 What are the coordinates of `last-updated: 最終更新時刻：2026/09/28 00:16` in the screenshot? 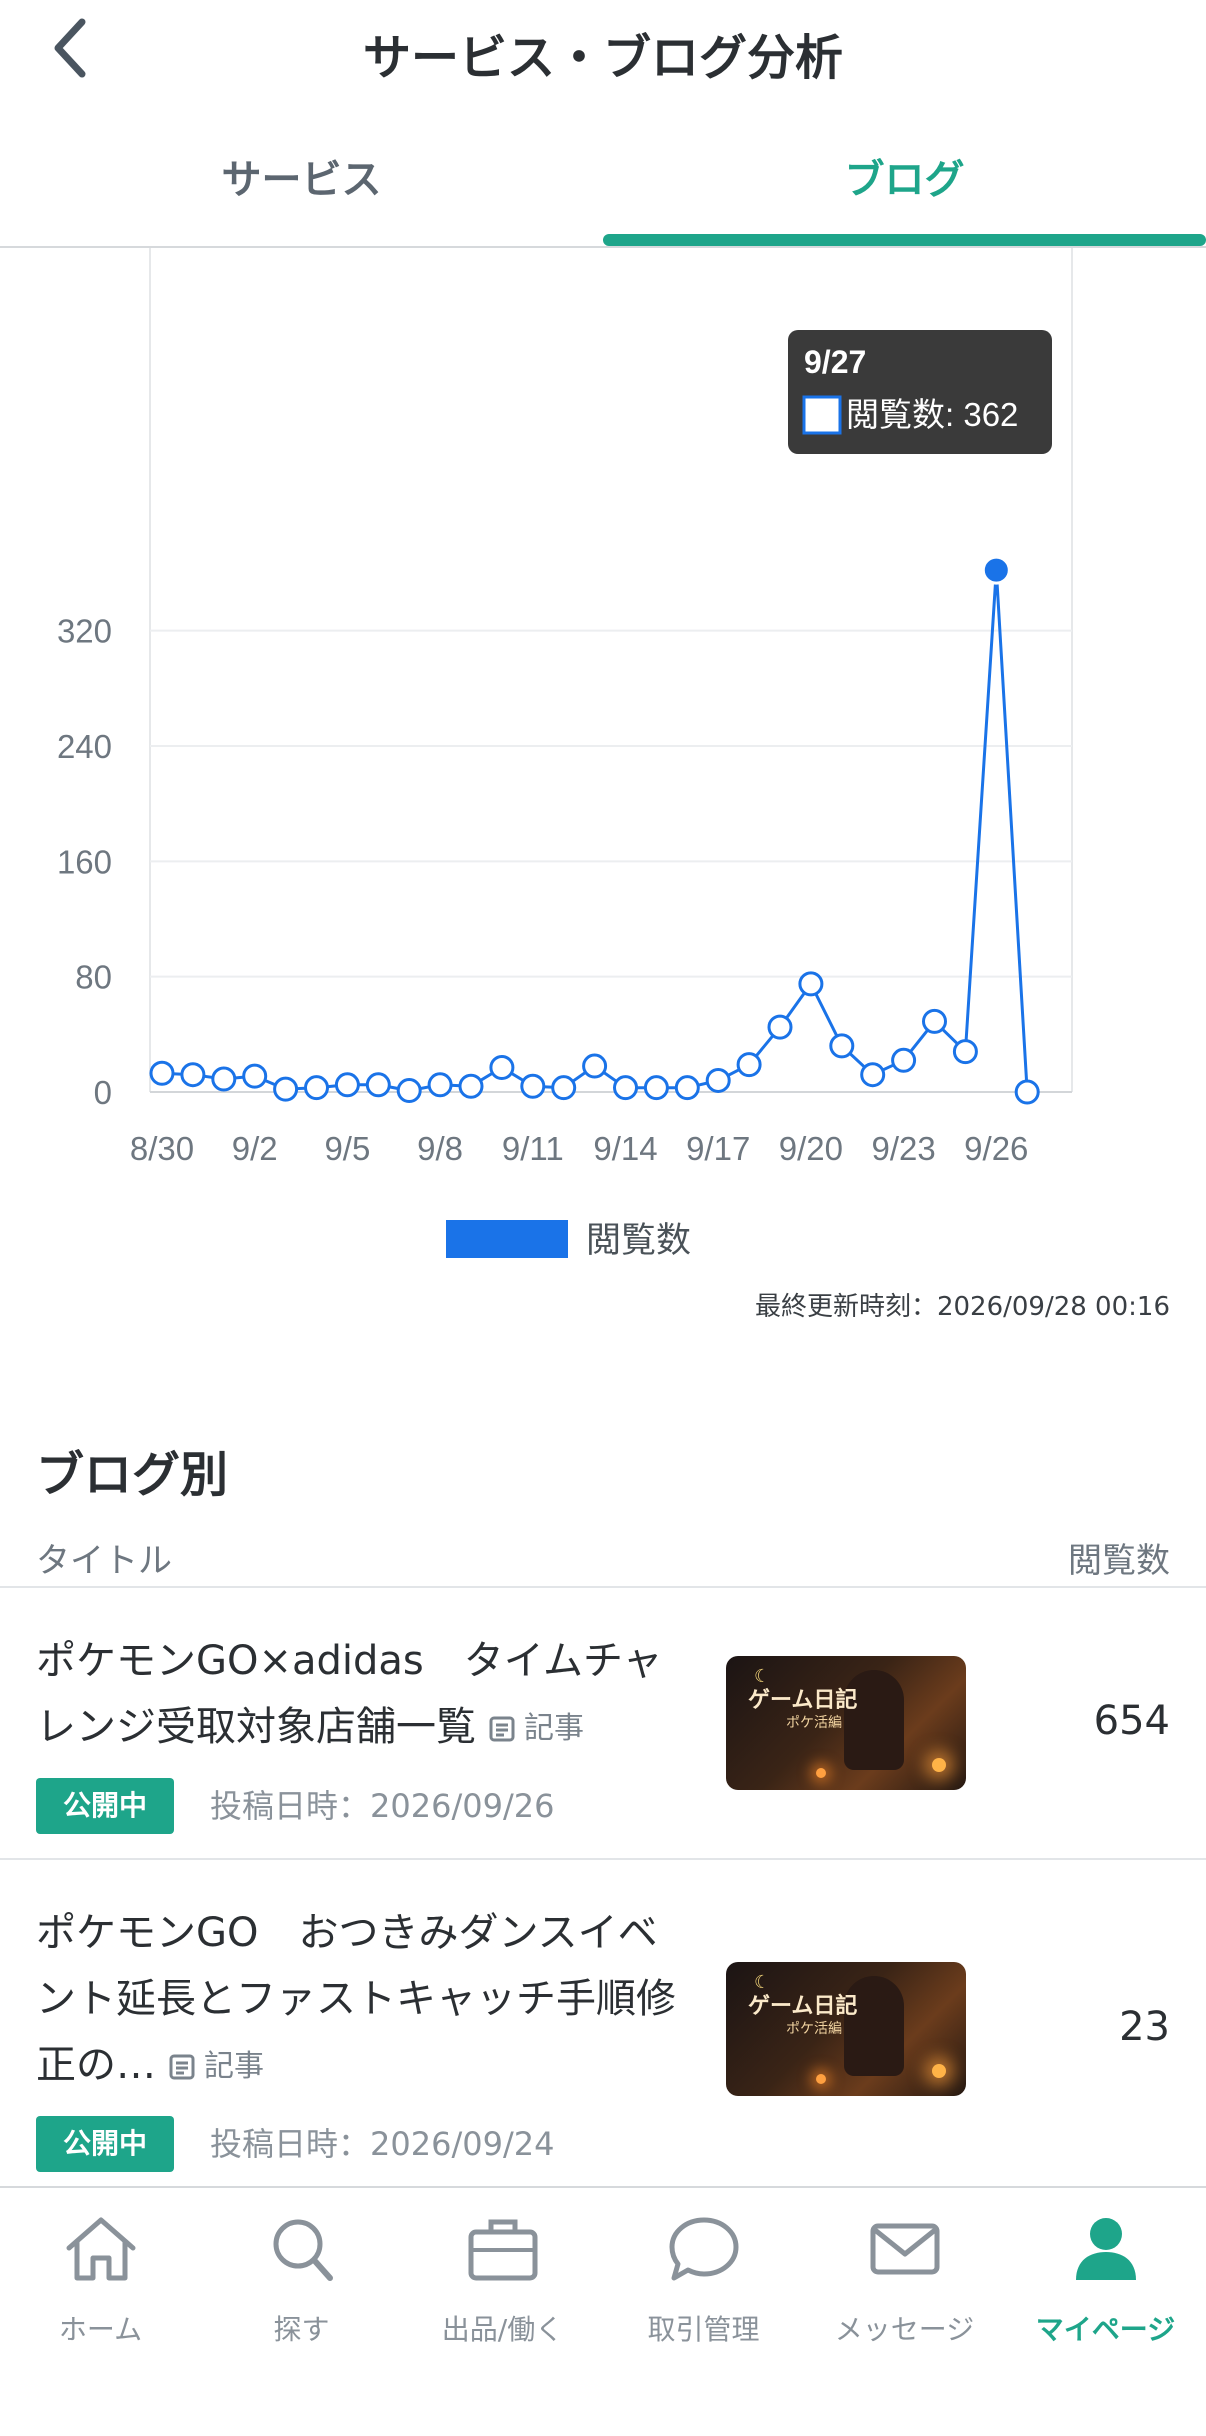 It's located at (962, 1307).